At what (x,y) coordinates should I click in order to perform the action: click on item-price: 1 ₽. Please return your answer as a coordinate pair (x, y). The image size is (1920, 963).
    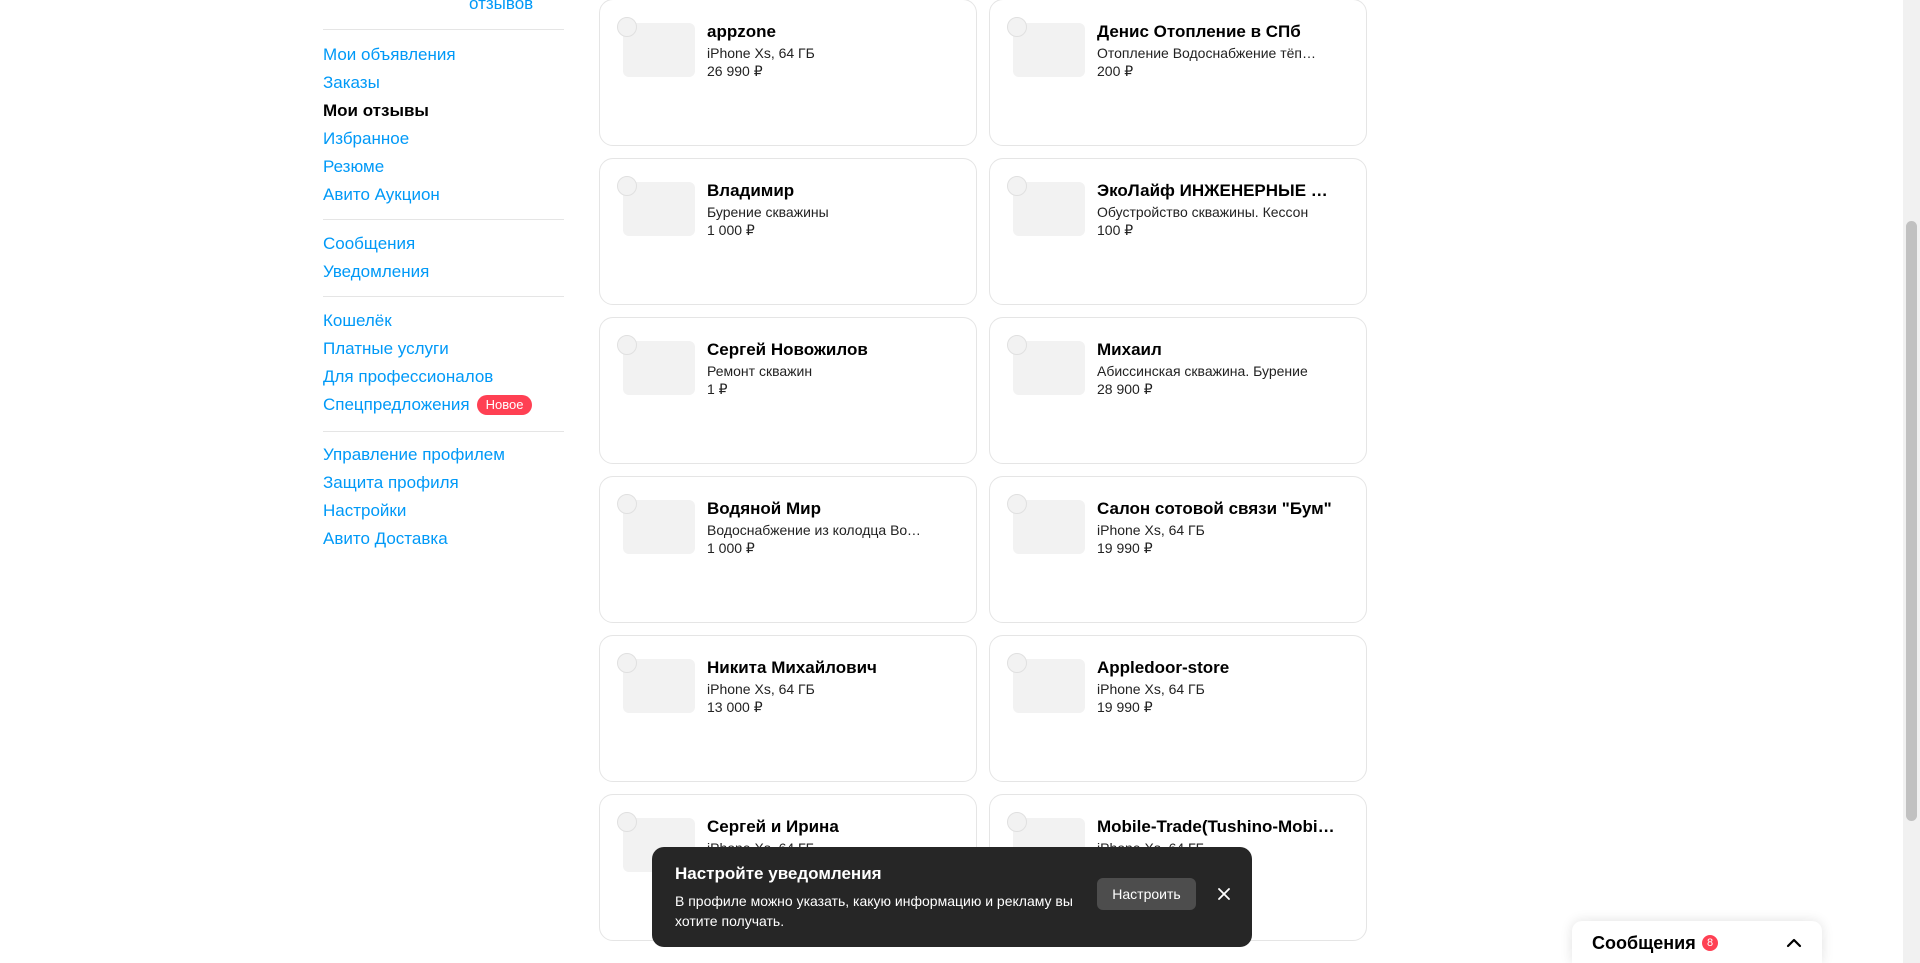
    Looking at the image, I should click on (717, 389).